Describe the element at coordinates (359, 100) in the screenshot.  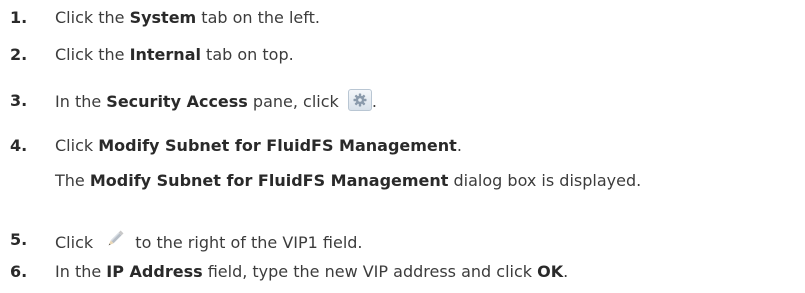
I see `gear-icon` at that location.